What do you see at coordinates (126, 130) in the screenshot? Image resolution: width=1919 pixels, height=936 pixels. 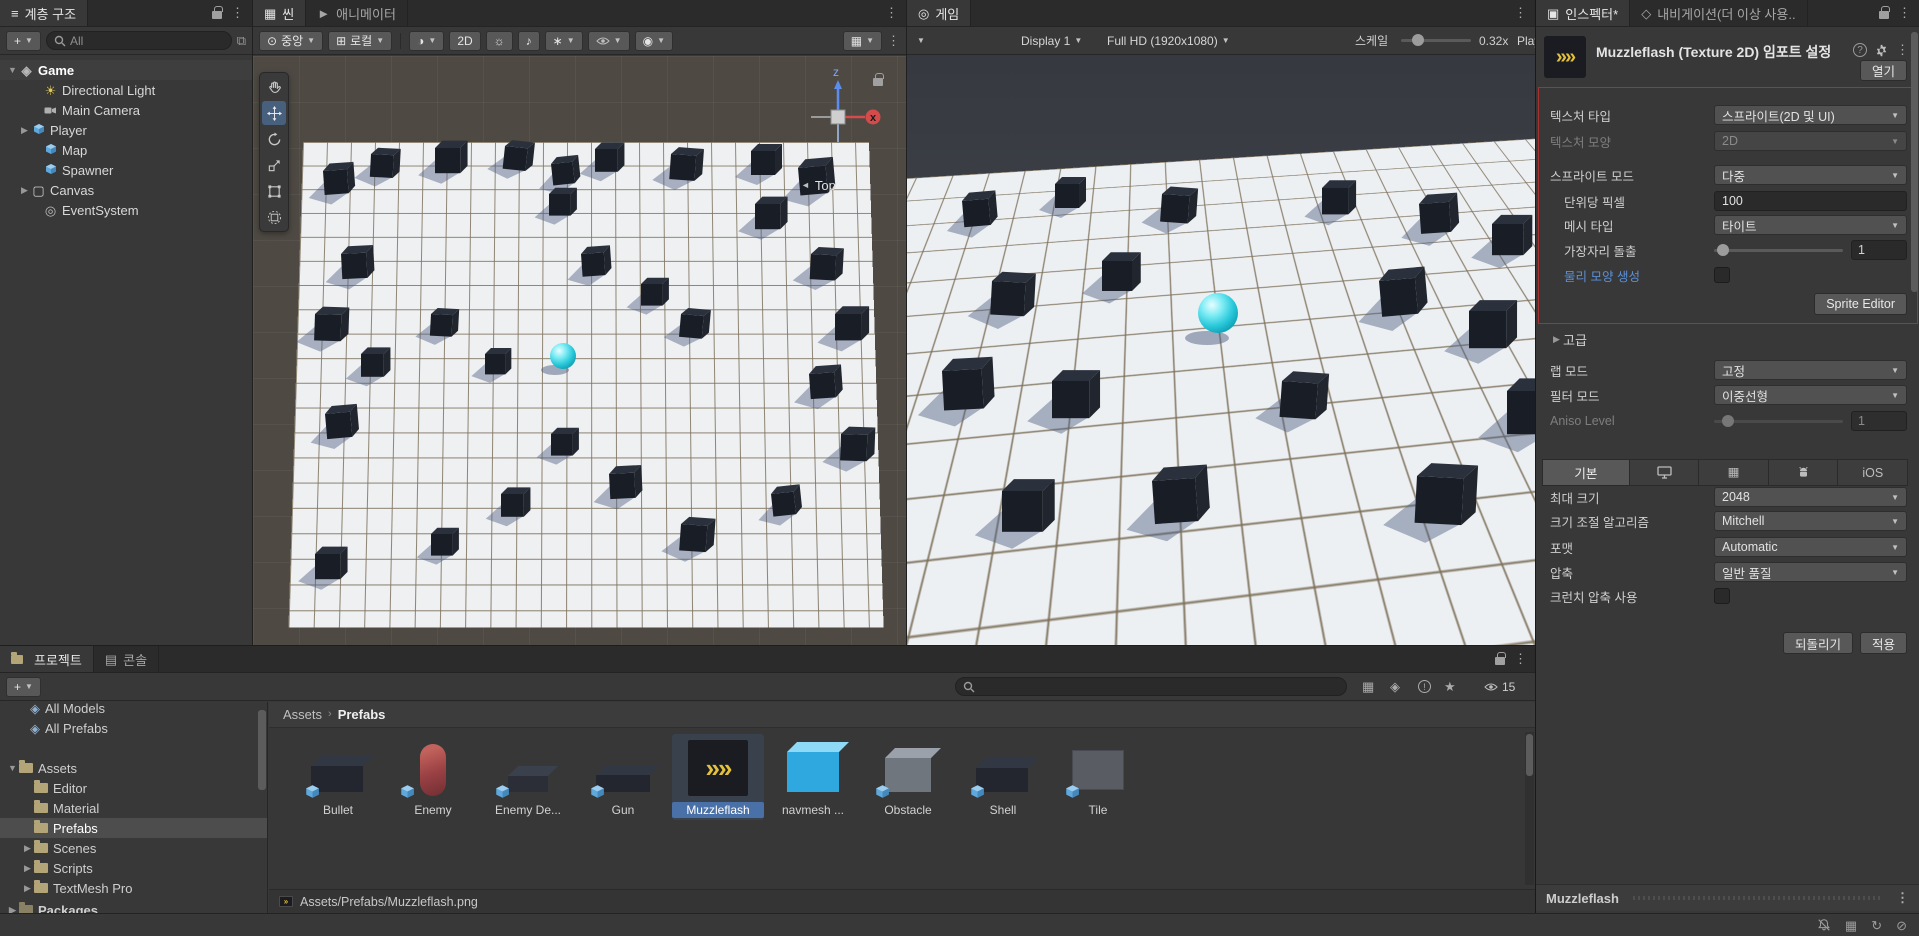 I see `hierarchy-item: ▶ Player` at bounding box center [126, 130].